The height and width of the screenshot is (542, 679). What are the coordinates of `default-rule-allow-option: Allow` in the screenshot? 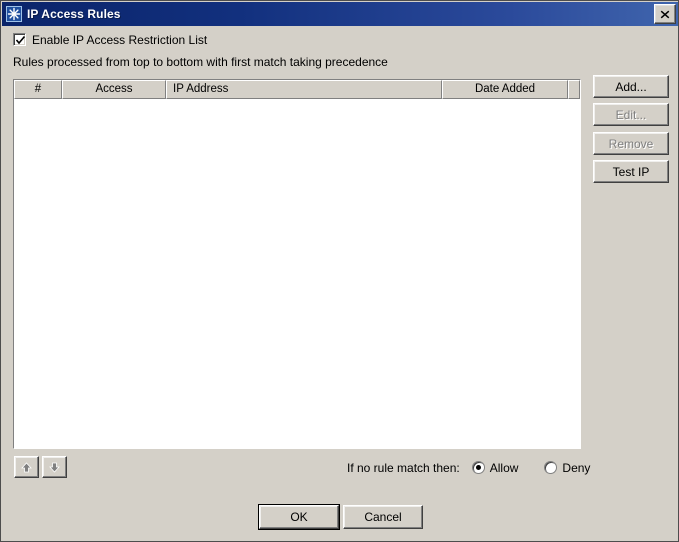 It's located at (495, 467).